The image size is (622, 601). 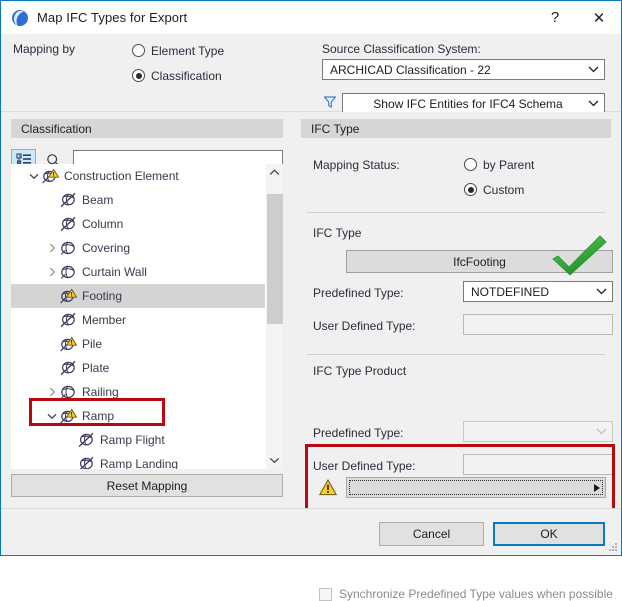 I want to click on scroll-down-icon, so click(x=274, y=460).